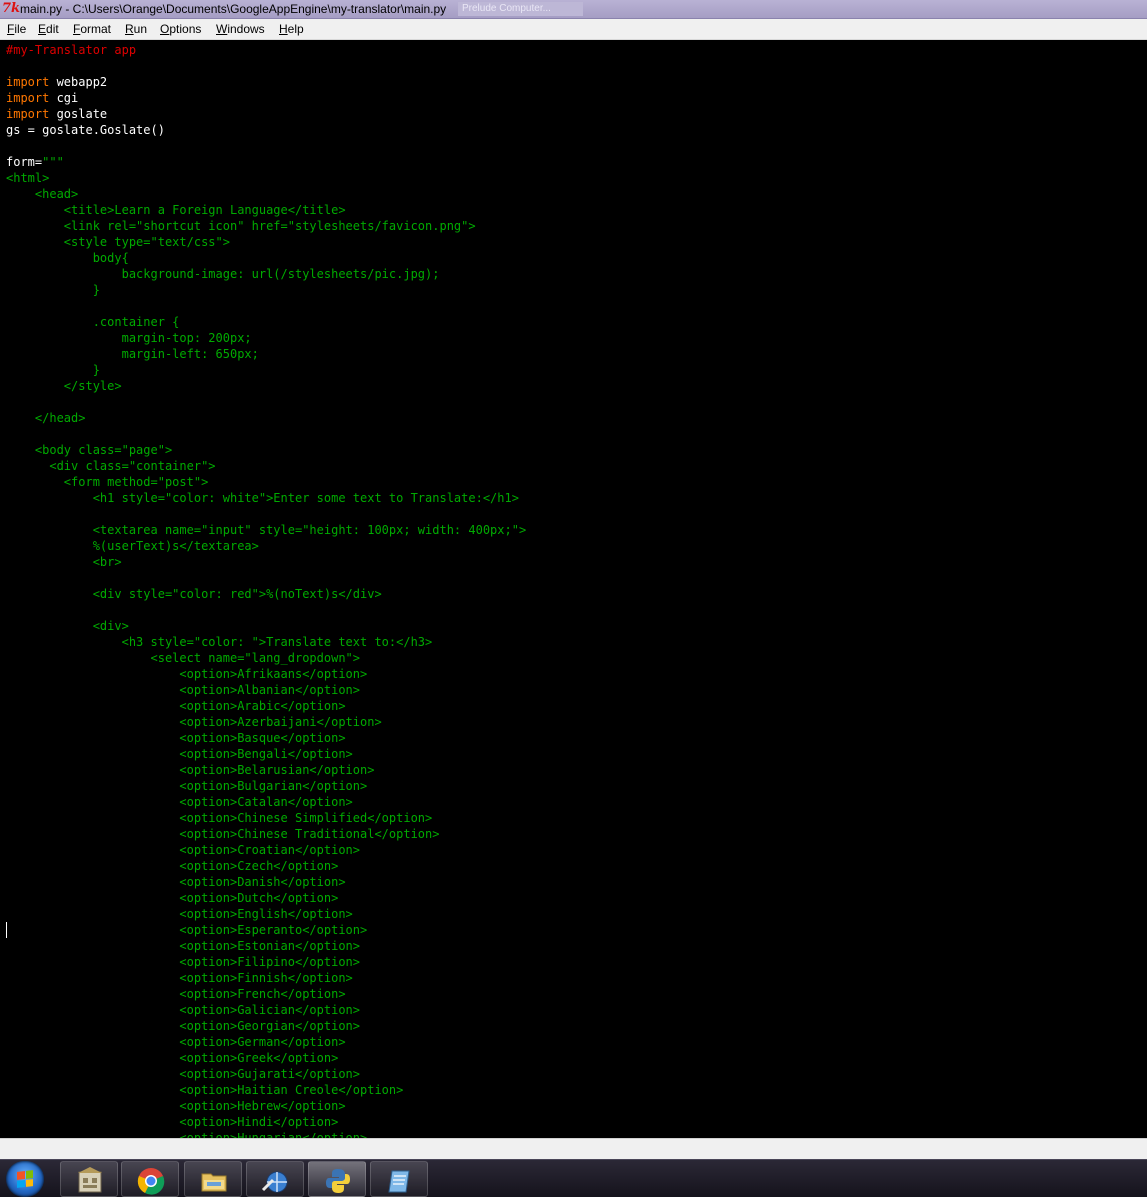 Image resolution: width=1147 pixels, height=1197 pixels. I want to click on code-line: <style type="text/css">, so click(266, 242).